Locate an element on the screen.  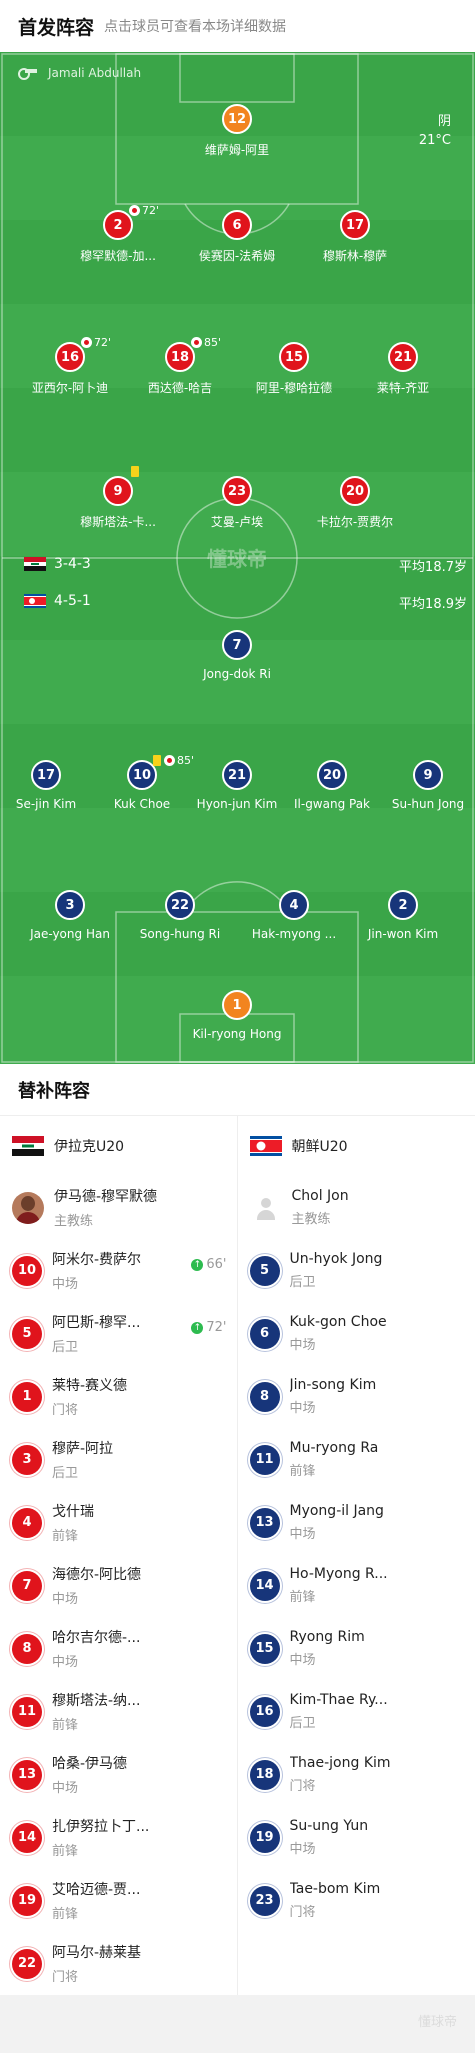
home-player: 17 穆斯林-穆萨 is located at coordinates (355, 237).